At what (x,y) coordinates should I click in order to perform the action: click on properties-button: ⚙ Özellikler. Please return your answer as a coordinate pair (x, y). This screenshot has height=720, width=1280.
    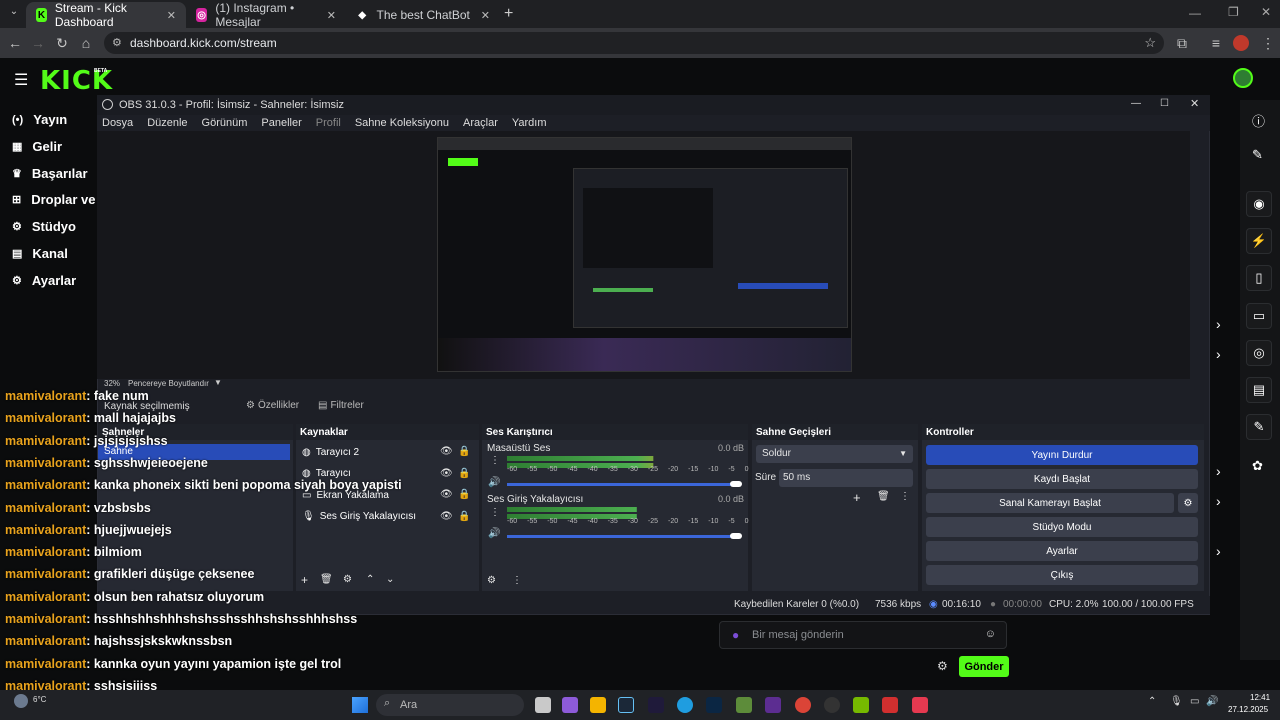
    Looking at the image, I should click on (272, 405).